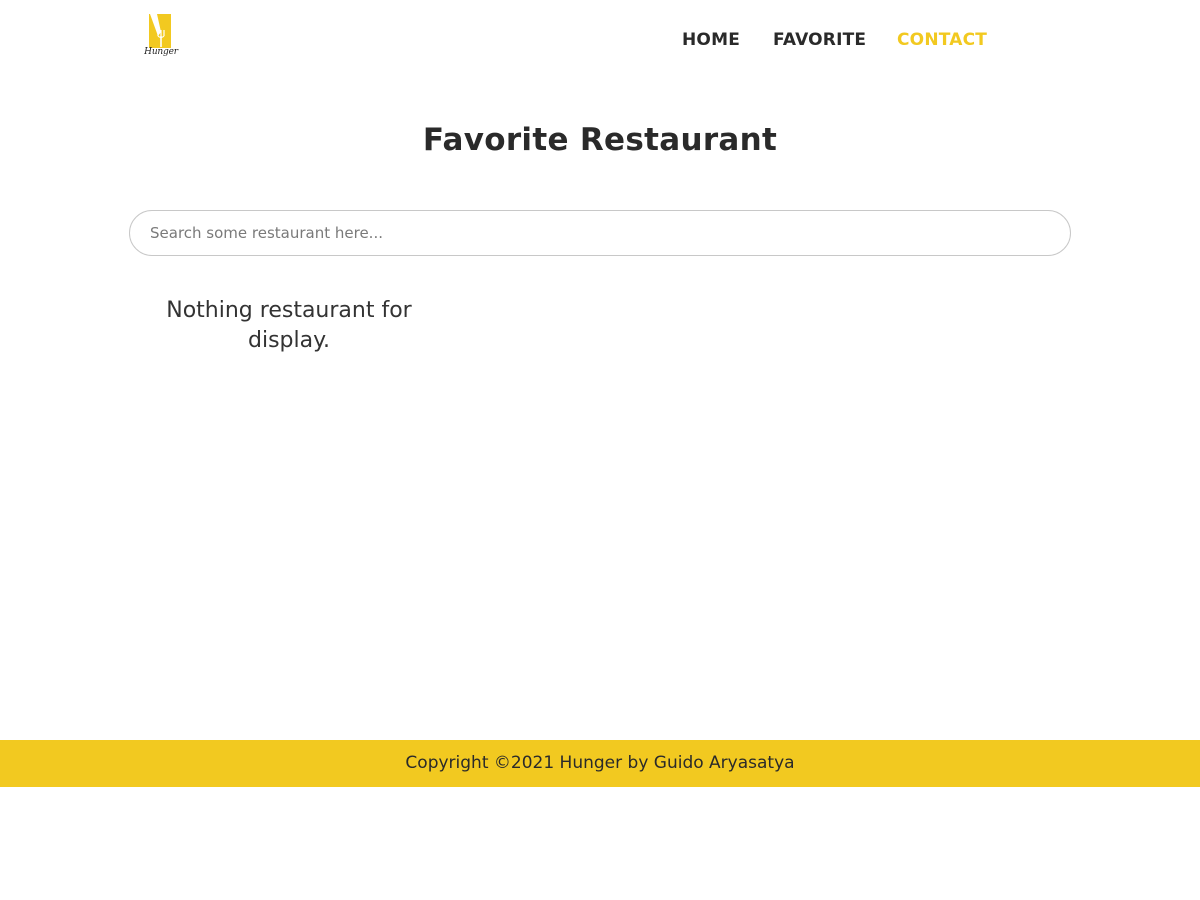 This screenshot has width=1200, height=900. Describe the element at coordinates (819, 40) in the screenshot. I see `nav-favorite-link: FAVORITE` at that location.